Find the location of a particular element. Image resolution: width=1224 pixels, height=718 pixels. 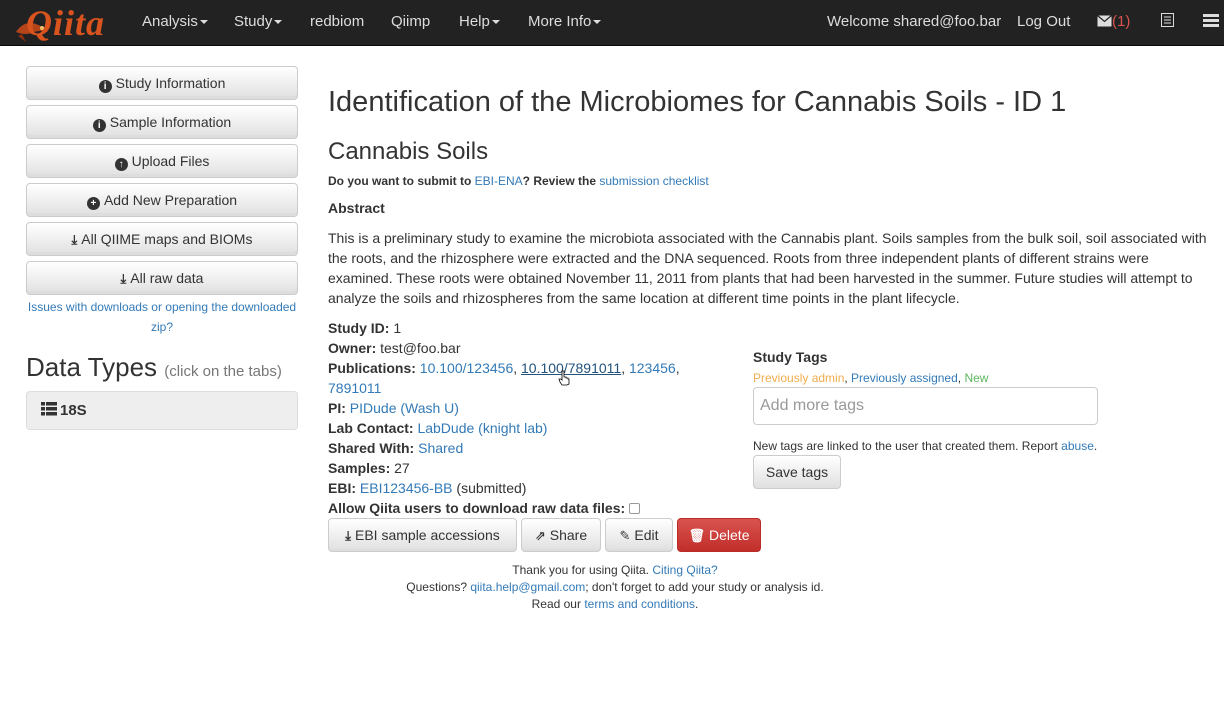

publication-link-1: 10.100/123456 is located at coordinates (466, 368).